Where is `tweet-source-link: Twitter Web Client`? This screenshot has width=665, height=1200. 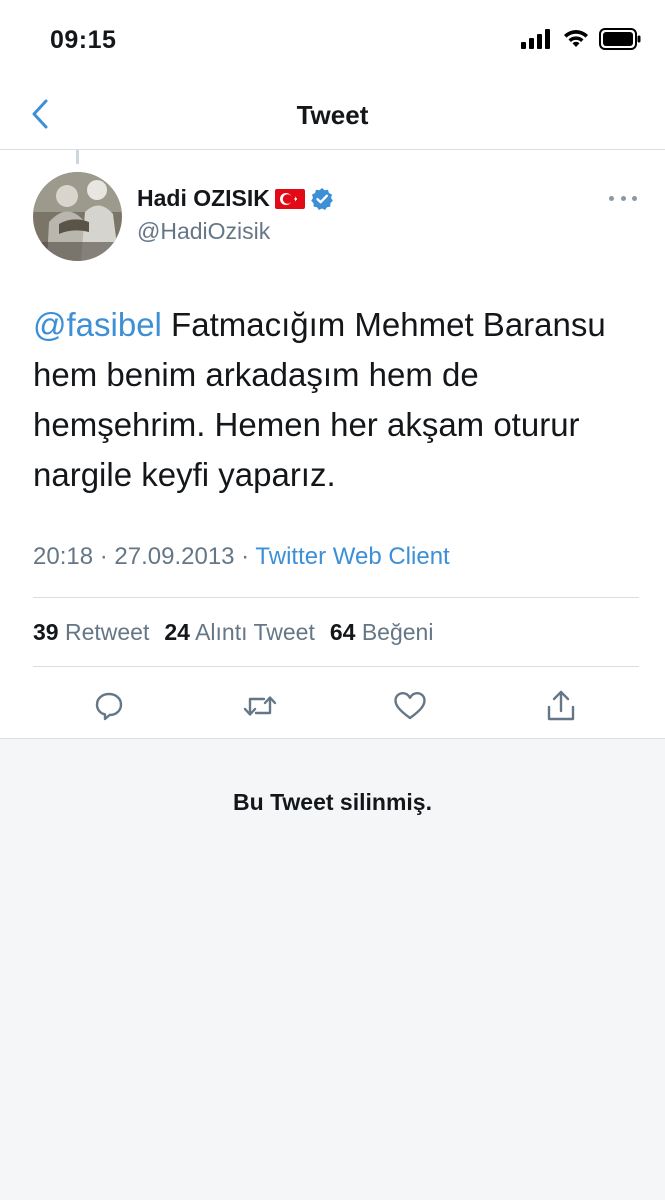
tweet-source-link: Twitter Web Client is located at coordinates (352, 556).